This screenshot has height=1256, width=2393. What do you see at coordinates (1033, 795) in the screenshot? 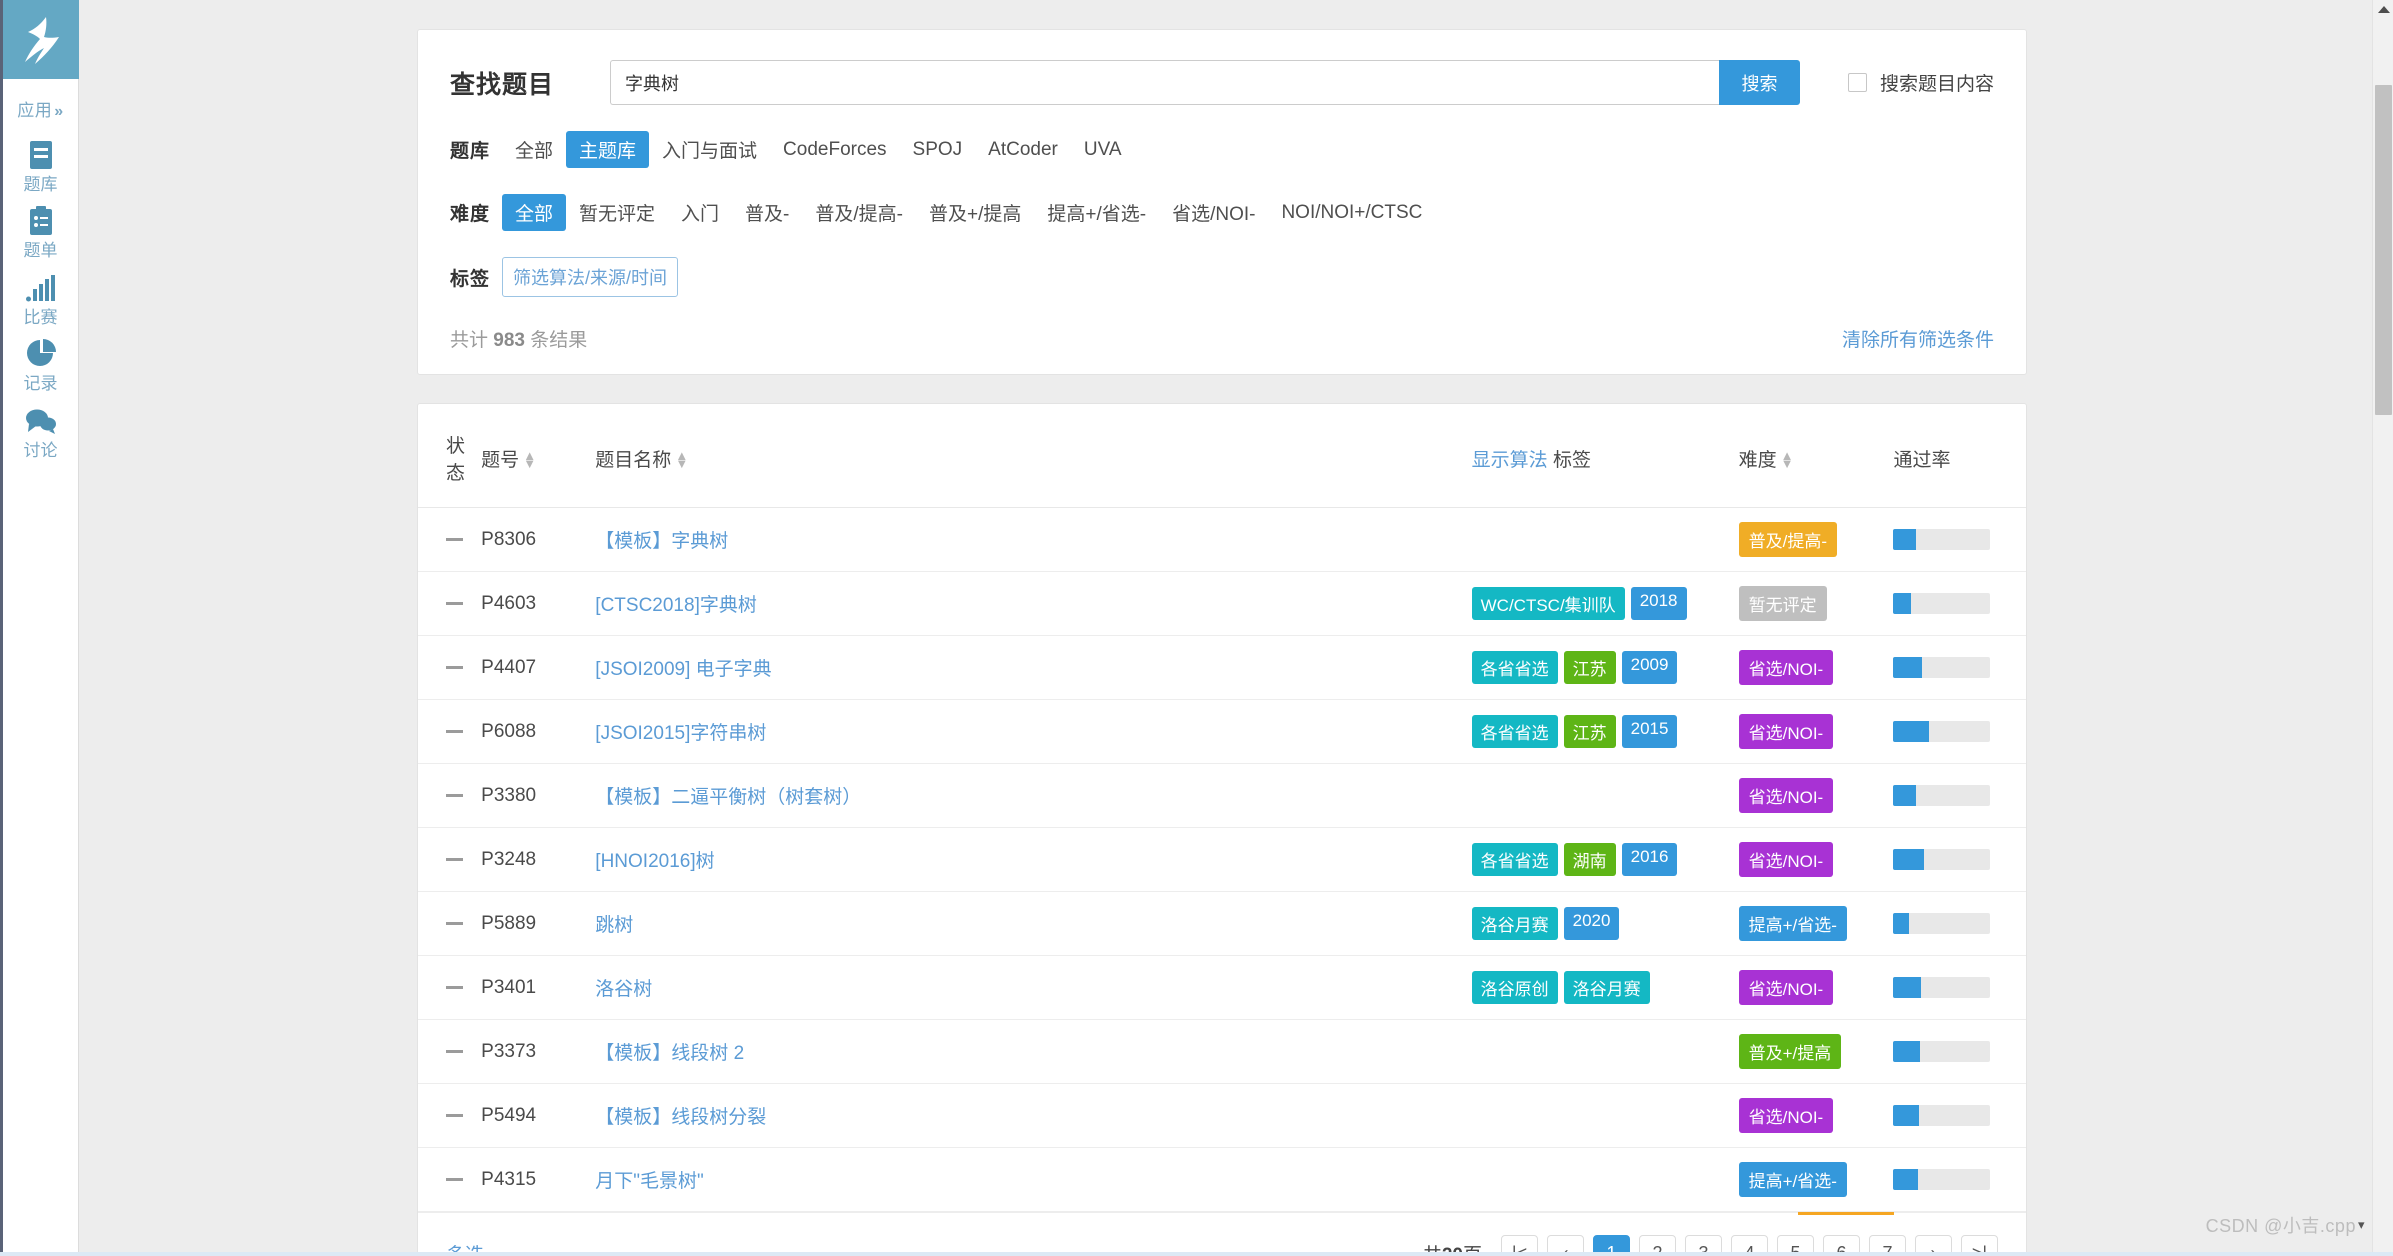
I see `cell-problem-name: 【模板】二逼平衡树（树套树）` at bounding box center [1033, 795].